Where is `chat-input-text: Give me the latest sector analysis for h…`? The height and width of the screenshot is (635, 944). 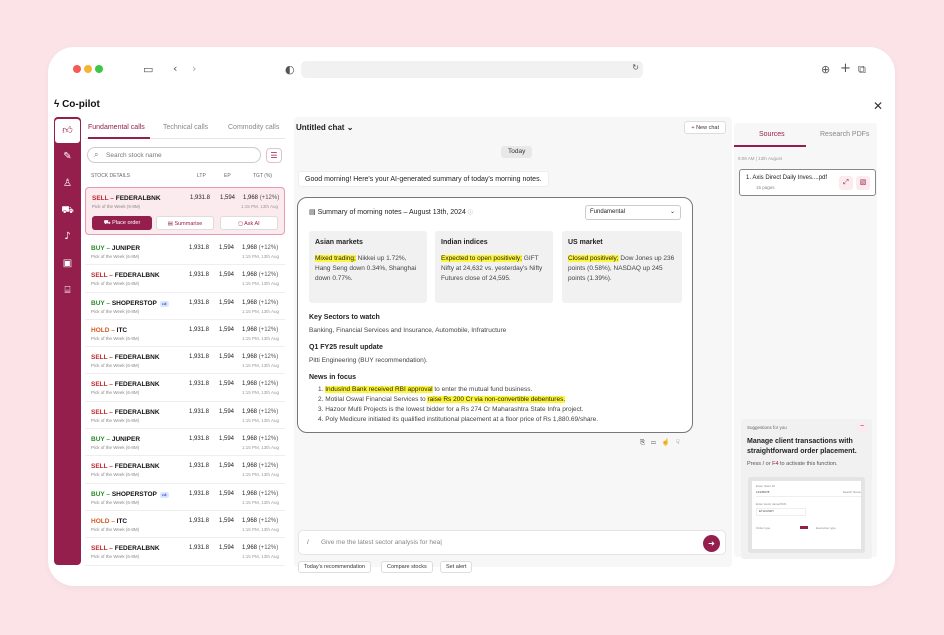
chat-input-text: Give me the latest sector analysis for h… is located at coordinates (381, 542).